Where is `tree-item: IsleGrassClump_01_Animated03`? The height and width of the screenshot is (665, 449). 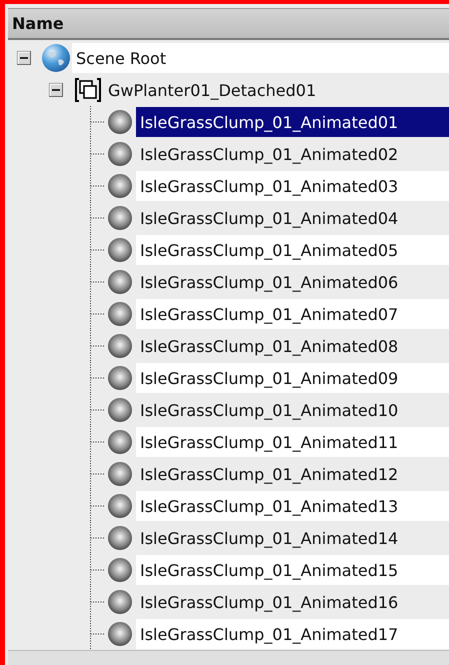 tree-item: IsleGrassClump_01_Animated03 is located at coordinates (292, 186).